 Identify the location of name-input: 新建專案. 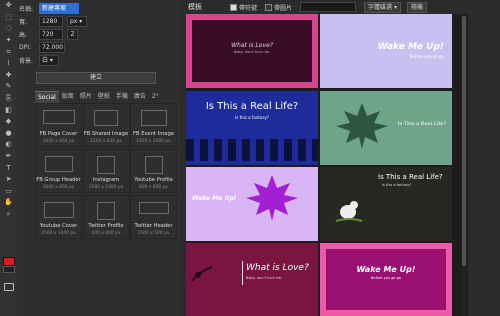
(59, 8).